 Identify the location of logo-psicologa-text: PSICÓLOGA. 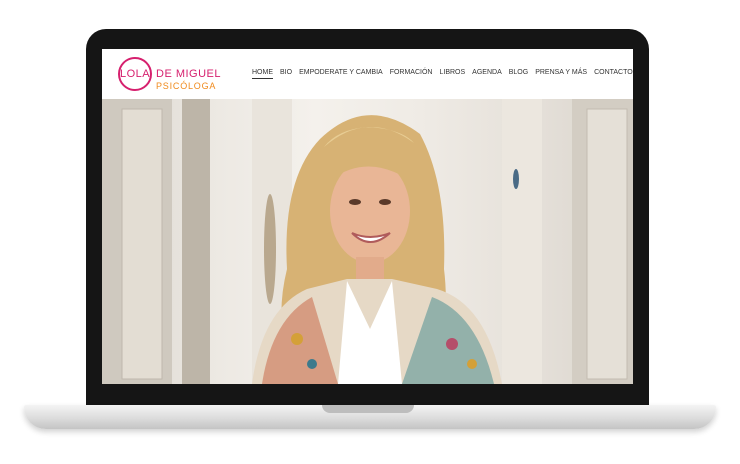
(186, 86).